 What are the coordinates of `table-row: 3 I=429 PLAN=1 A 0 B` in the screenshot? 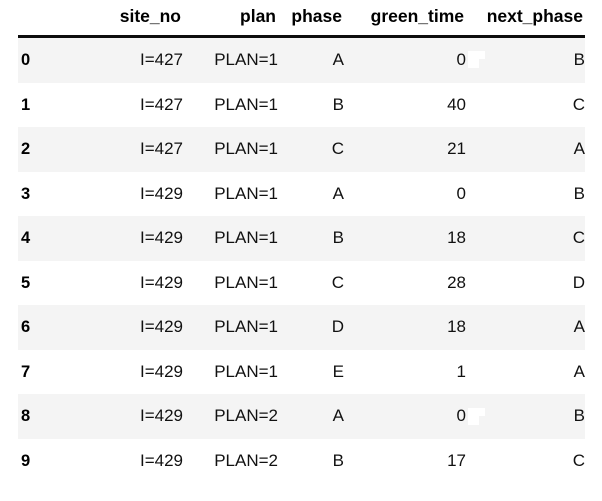 It's located at (301, 193).